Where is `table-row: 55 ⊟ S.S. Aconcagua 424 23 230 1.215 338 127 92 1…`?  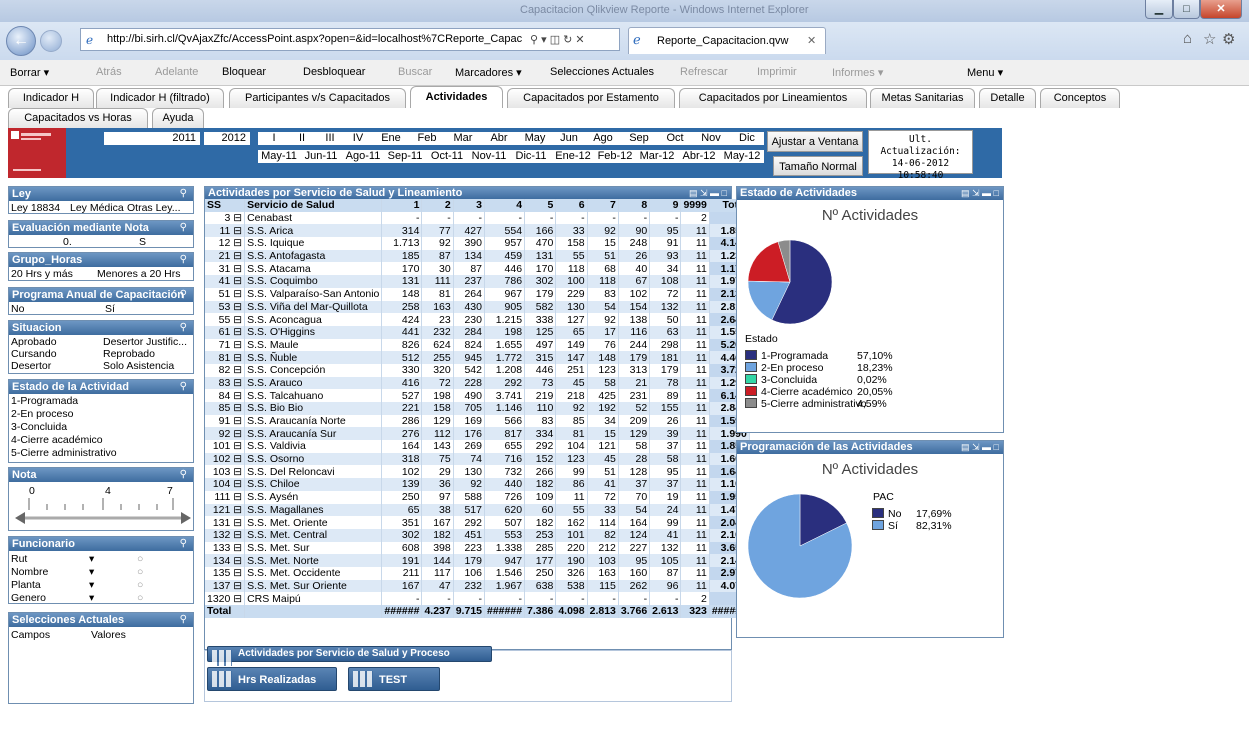
table-row: 55 ⊟ S.S. Aconcagua 424 23 230 1.215 338 127 92 1… is located at coordinates (477, 319).